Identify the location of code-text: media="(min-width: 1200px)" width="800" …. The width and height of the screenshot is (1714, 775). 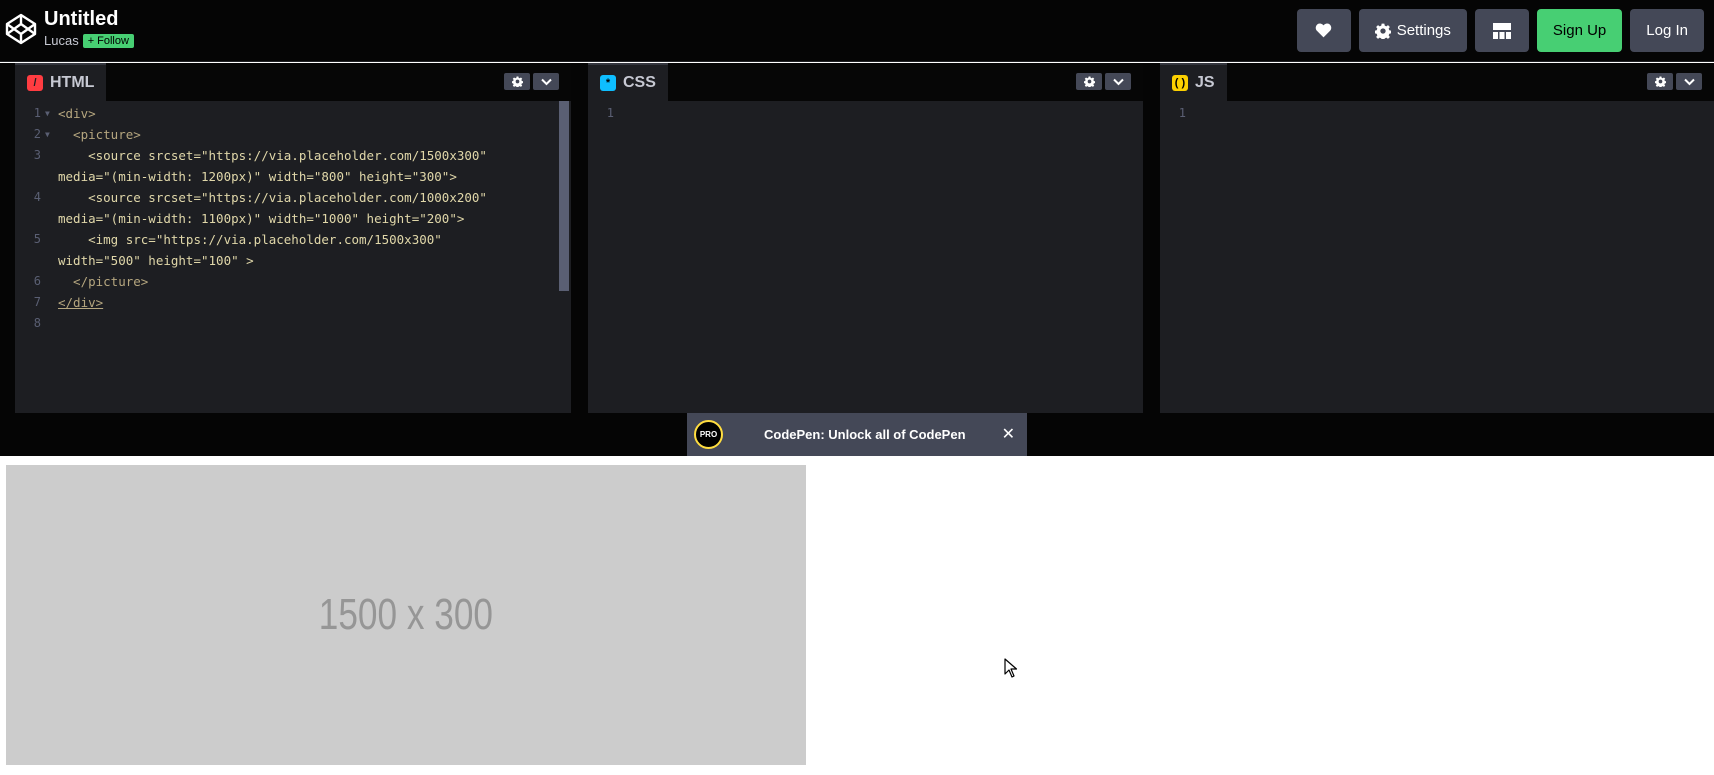
(257, 176).